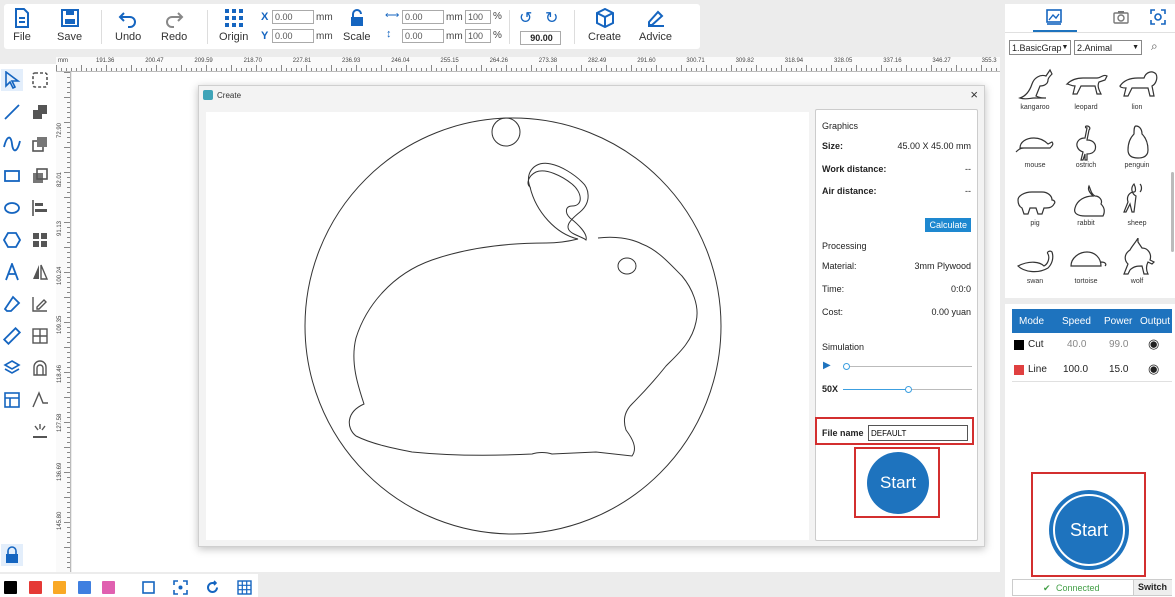 This screenshot has width=1175, height=597. Describe the element at coordinates (1040, 47) in the screenshot. I see `category-select-1: 1.BasicGrap ▼` at that location.